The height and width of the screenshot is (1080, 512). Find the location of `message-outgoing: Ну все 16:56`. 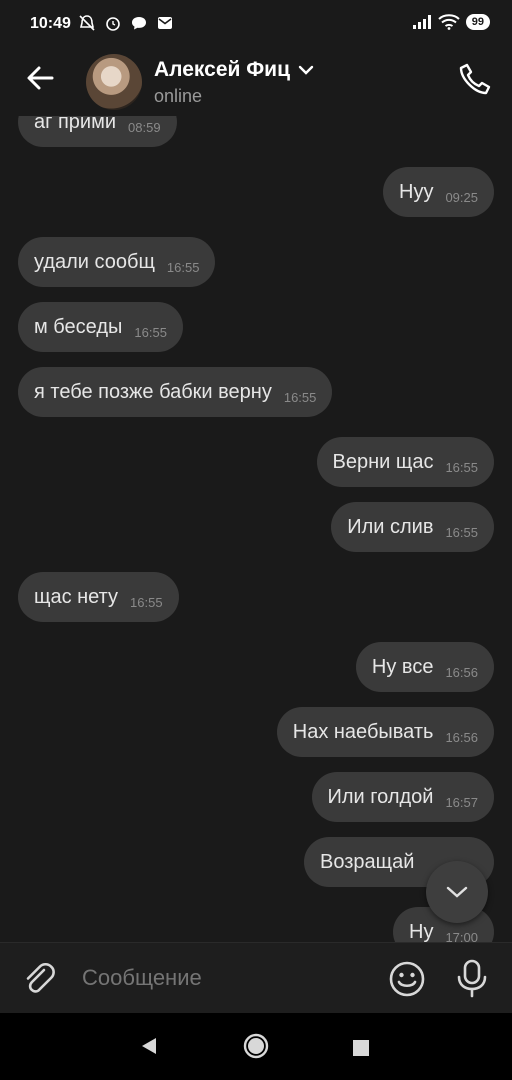

message-outgoing: Ну все 16:56 is located at coordinates (424, 667).